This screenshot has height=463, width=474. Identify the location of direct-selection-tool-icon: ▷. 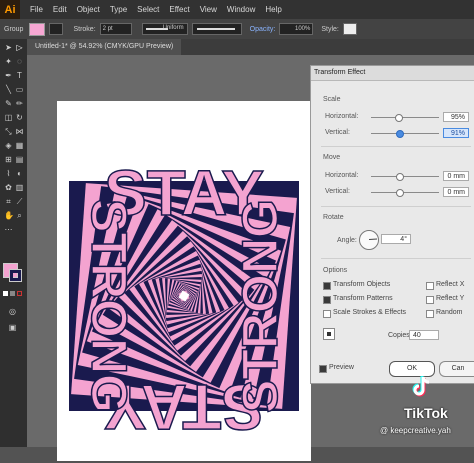
(19, 47).